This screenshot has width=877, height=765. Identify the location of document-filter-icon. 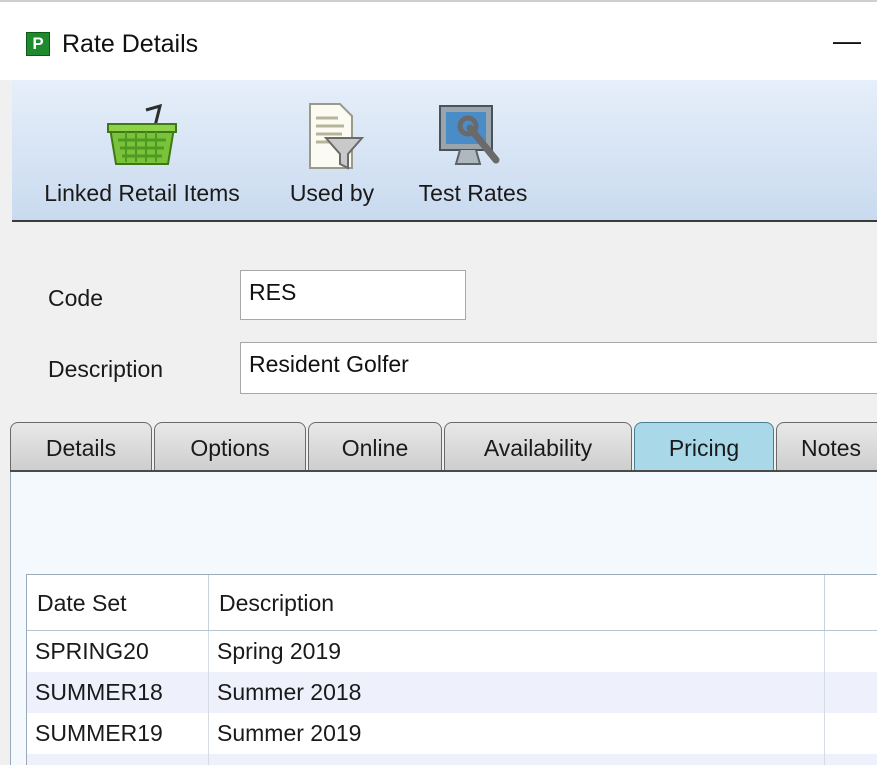
(337, 136).